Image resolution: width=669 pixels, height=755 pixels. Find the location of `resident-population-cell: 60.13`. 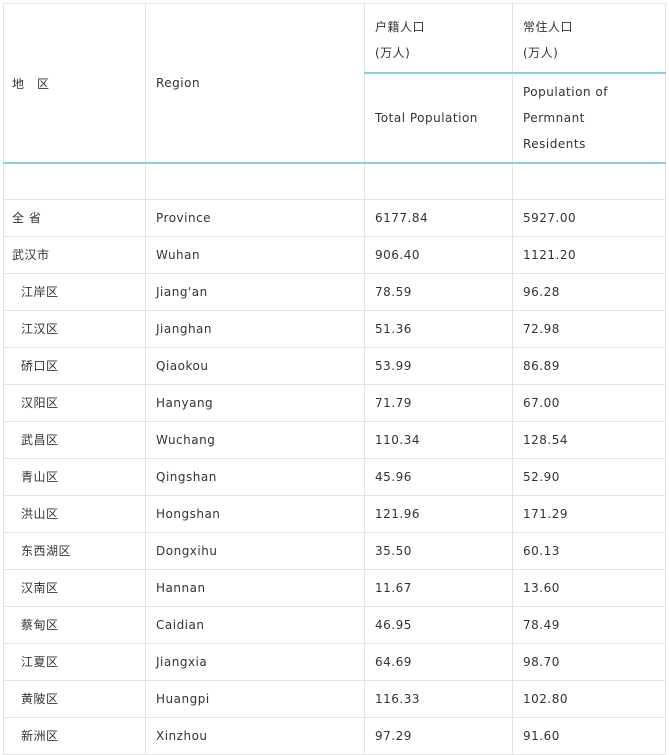

resident-population-cell: 60.13 is located at coordinates (589, 550).